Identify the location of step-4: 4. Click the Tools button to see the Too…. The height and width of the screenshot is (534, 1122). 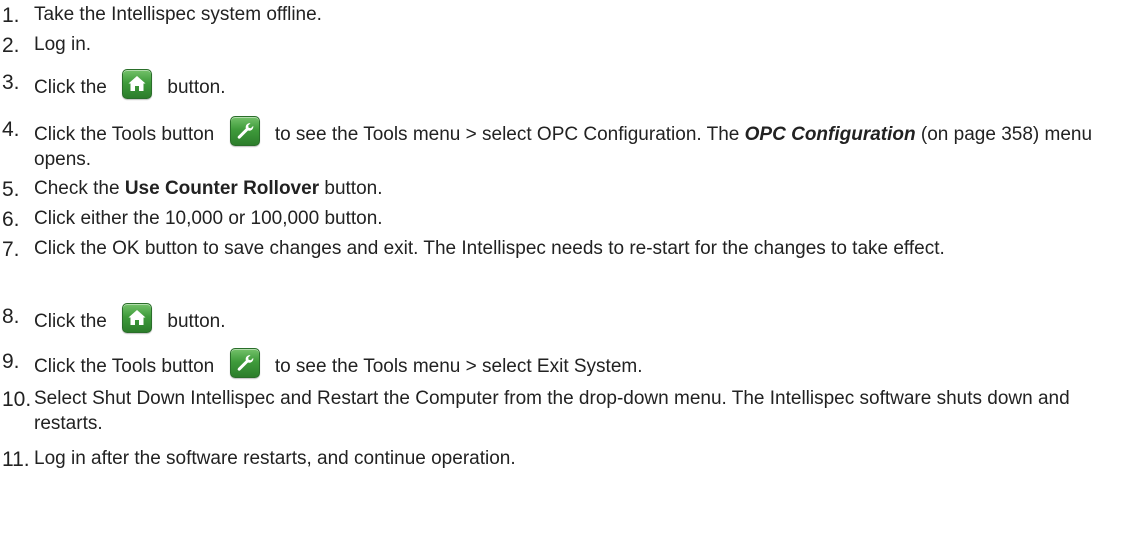
(561, 141).